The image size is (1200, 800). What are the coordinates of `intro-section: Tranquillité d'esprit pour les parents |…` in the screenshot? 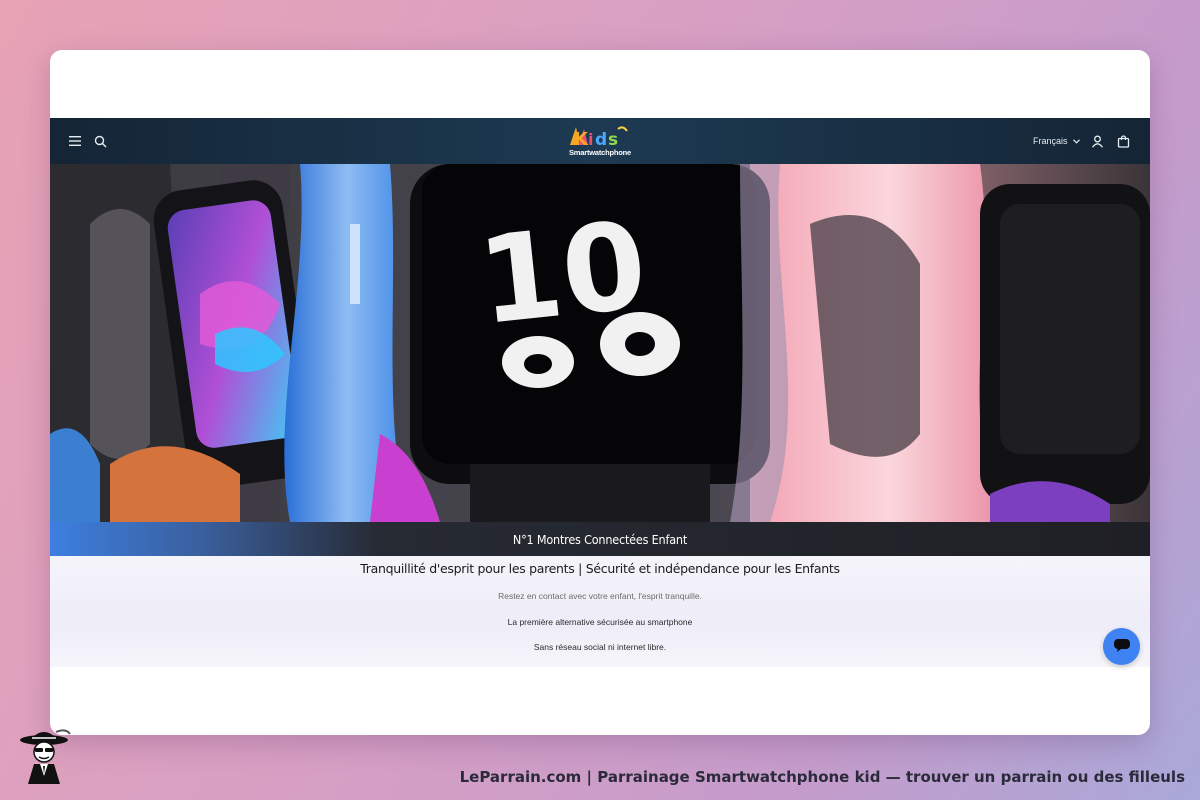 It's located at (600, 611).